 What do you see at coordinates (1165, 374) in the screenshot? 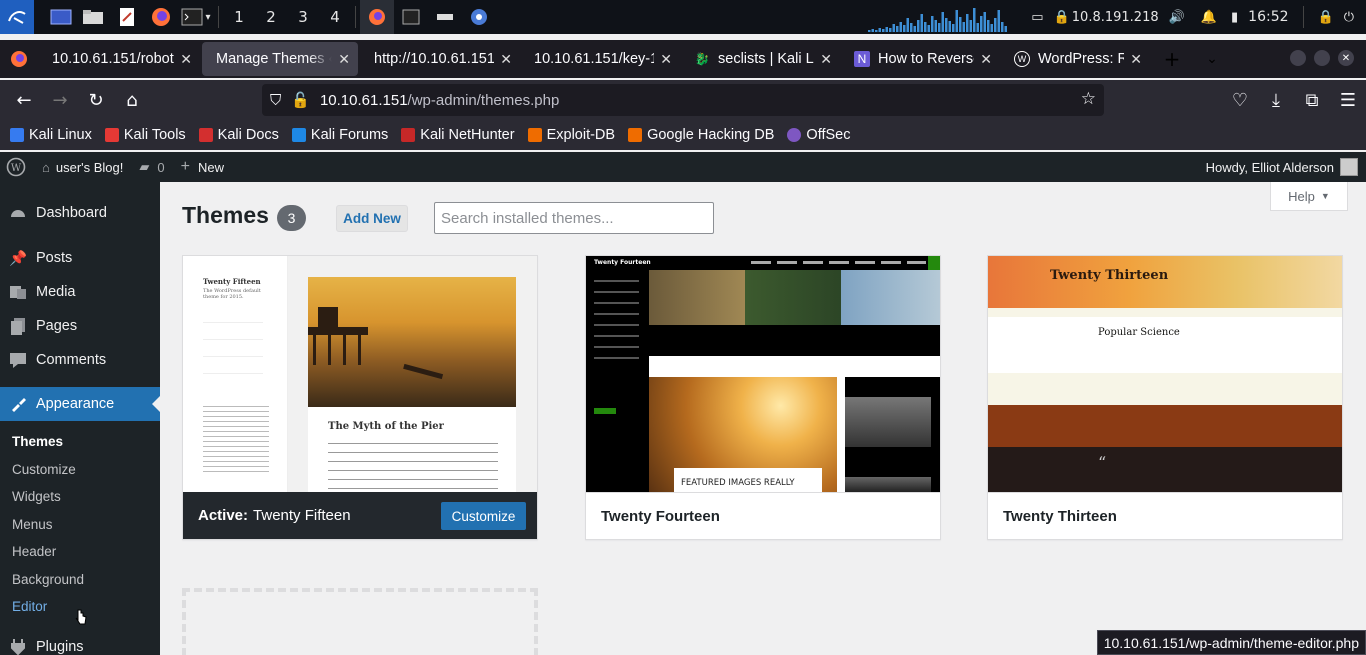
I see `theme-screenshot: Twenty Thirteen Popular Science “` at bounding box center [1165, 374].